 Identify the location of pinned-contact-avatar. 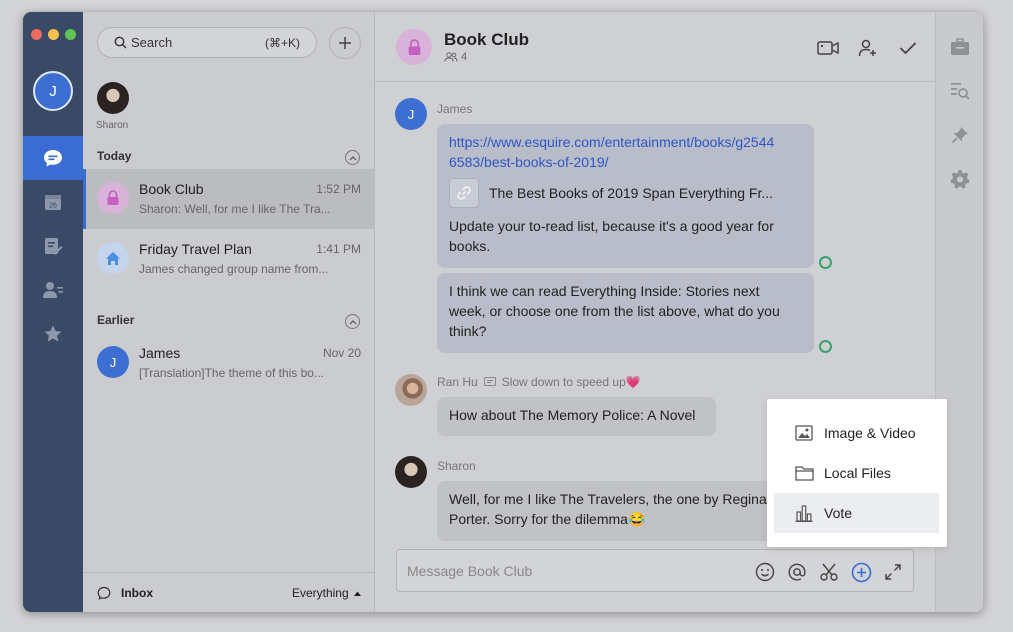
(113, 98).